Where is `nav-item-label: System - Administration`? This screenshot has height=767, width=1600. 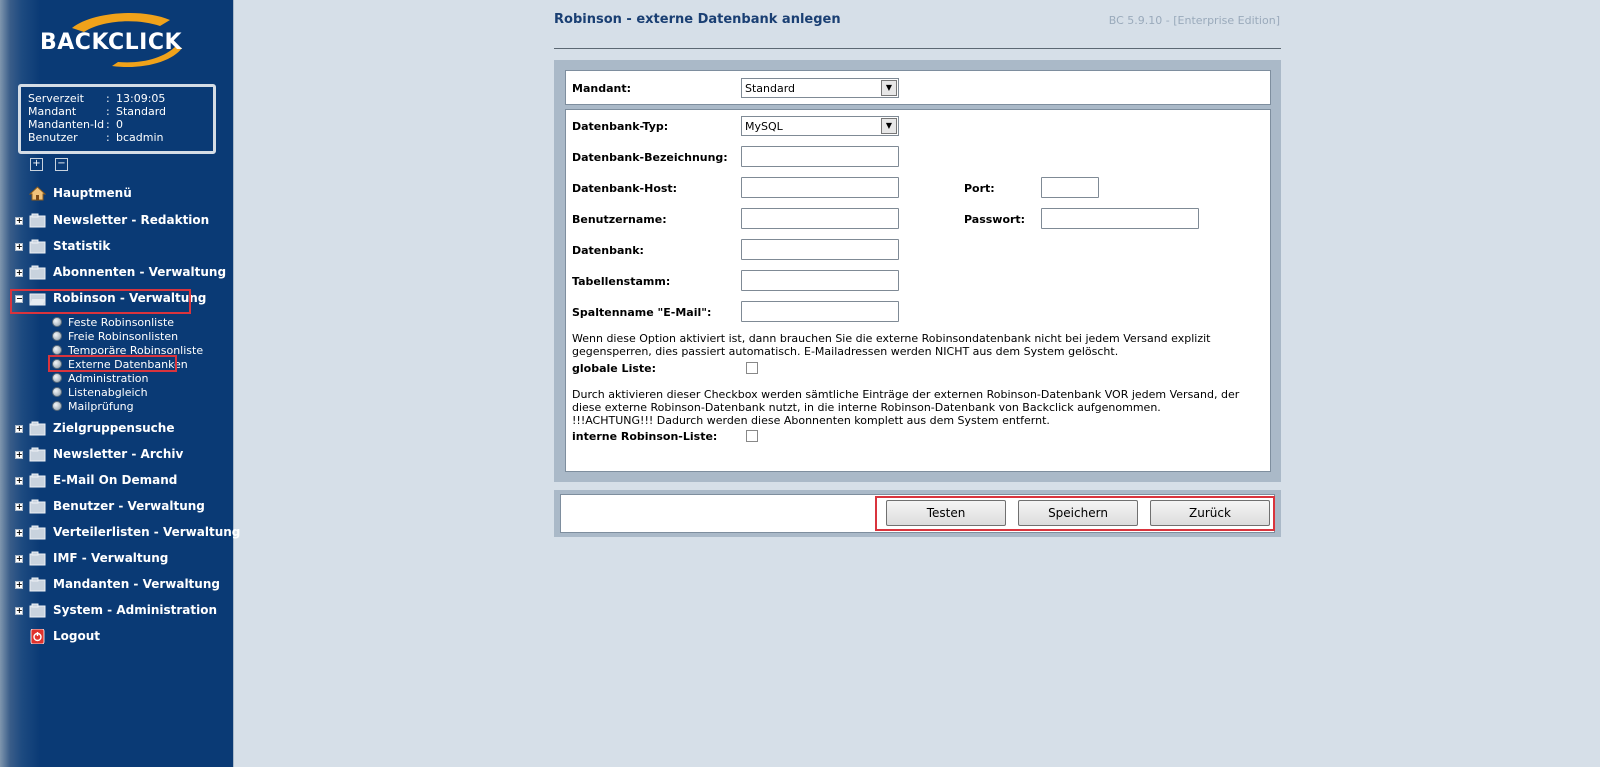
nav-item-label: System - Administration is located at coordinates (135, 610).